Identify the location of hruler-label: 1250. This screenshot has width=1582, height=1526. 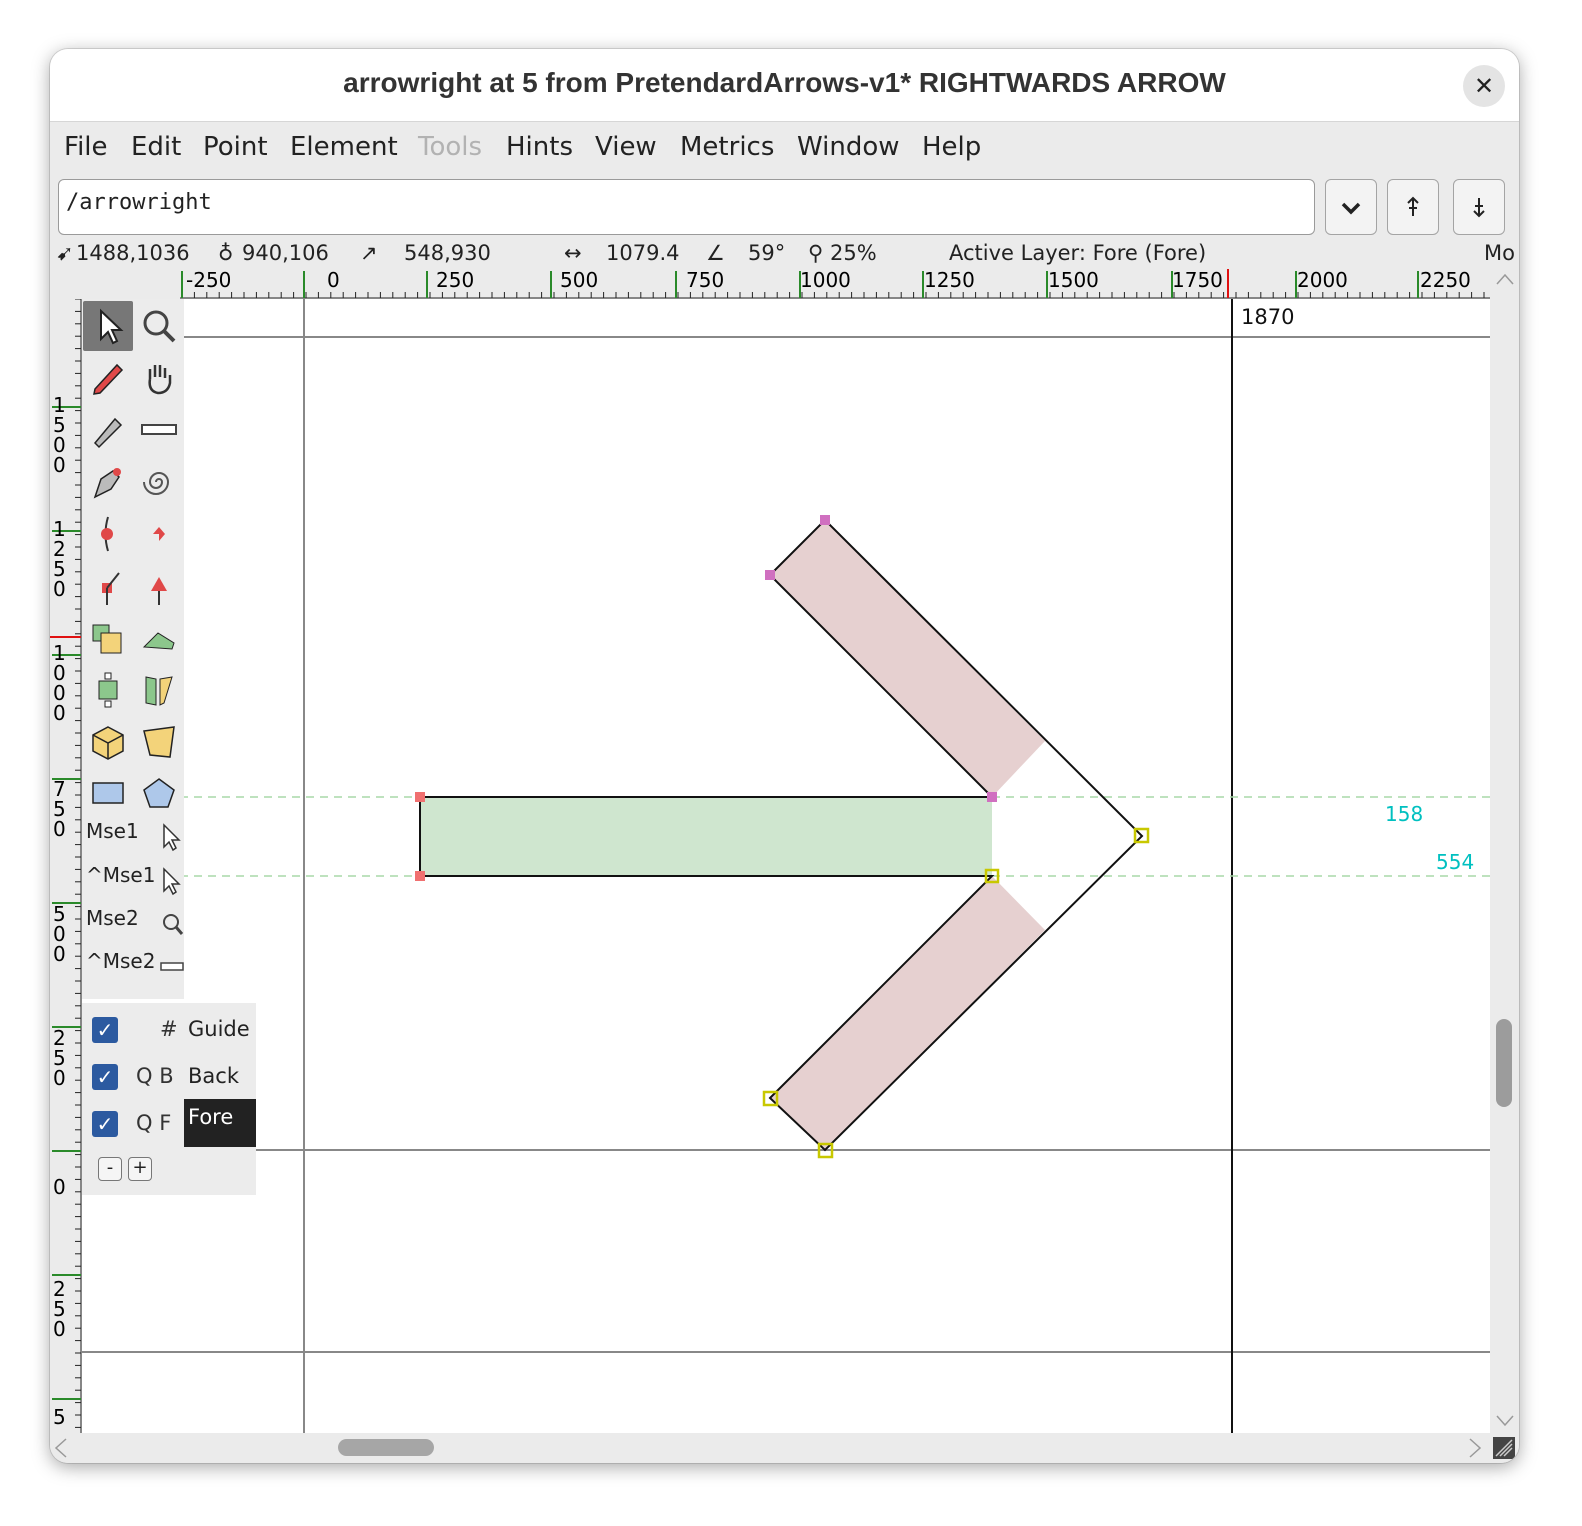
(949, 280).